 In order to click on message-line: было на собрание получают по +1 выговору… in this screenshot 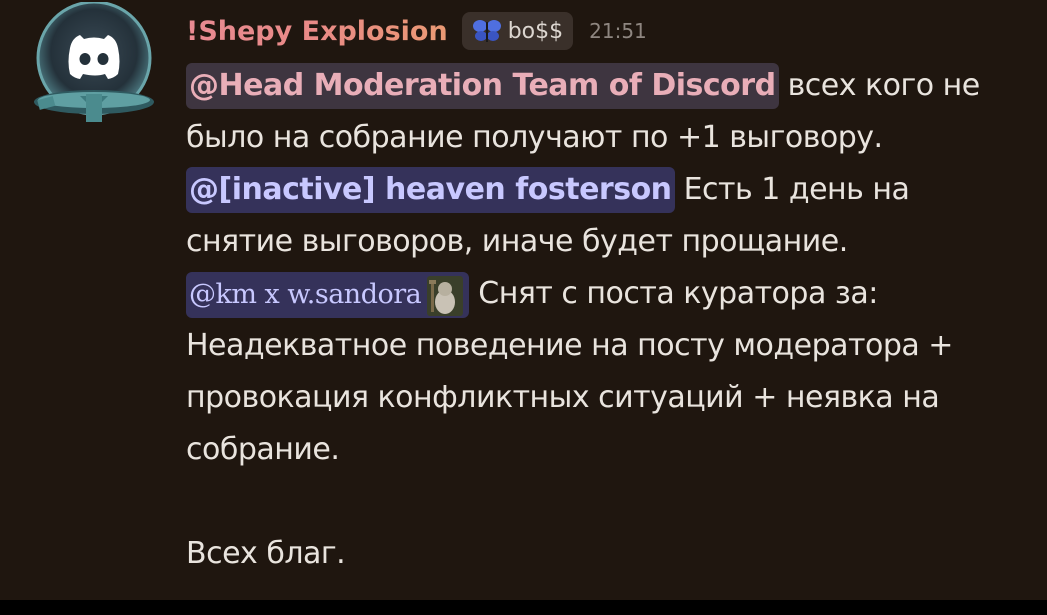, I will do `click(611, 138)`.